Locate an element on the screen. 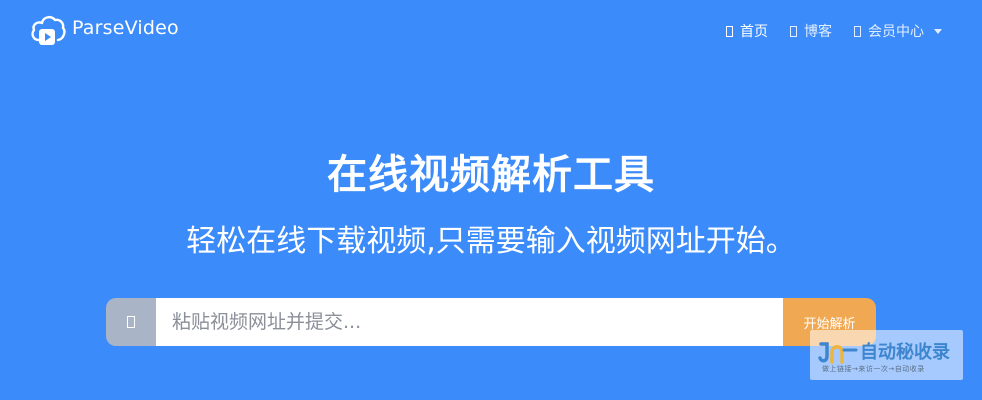 The height and width of the screenshot is (400, 982). watermark-title: 自动秘收录 is located at coordinates (905, 352).